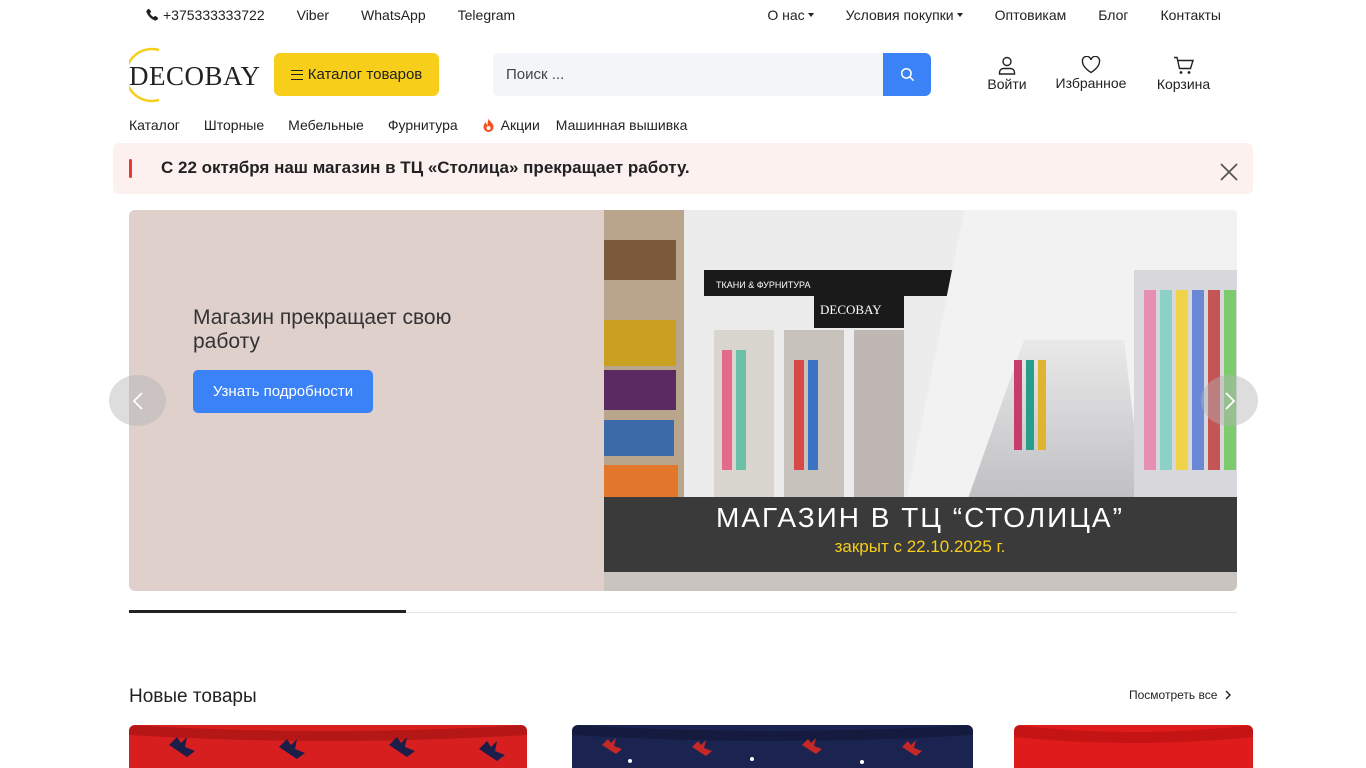  I want to click on view-all-label: Посмотреть все, so click(1173, 695).